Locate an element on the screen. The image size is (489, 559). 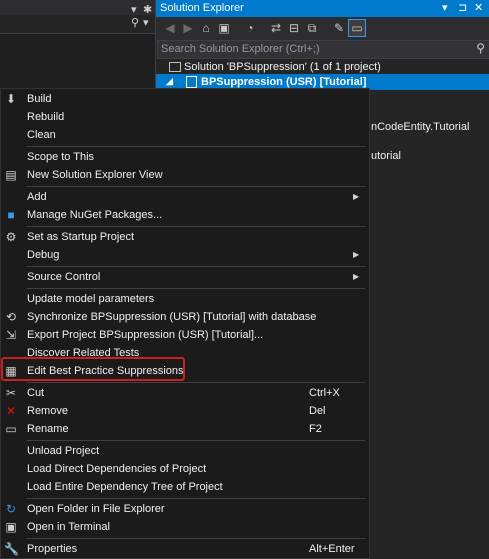
refresh-folder-icon: ↻ is located at coordinates (11, 509).